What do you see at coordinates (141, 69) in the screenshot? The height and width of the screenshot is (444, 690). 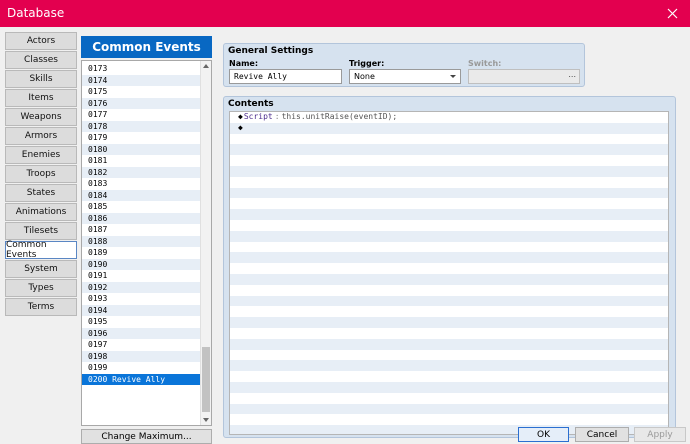 I see `list-item: 0173` at bounding box center [141, 69].